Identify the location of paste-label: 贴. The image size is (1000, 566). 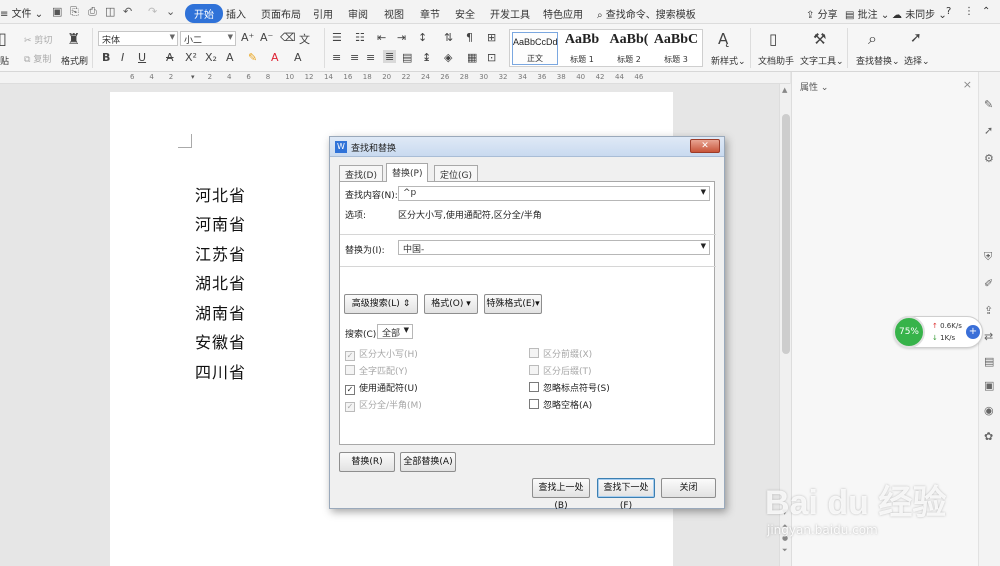
(4, 60).